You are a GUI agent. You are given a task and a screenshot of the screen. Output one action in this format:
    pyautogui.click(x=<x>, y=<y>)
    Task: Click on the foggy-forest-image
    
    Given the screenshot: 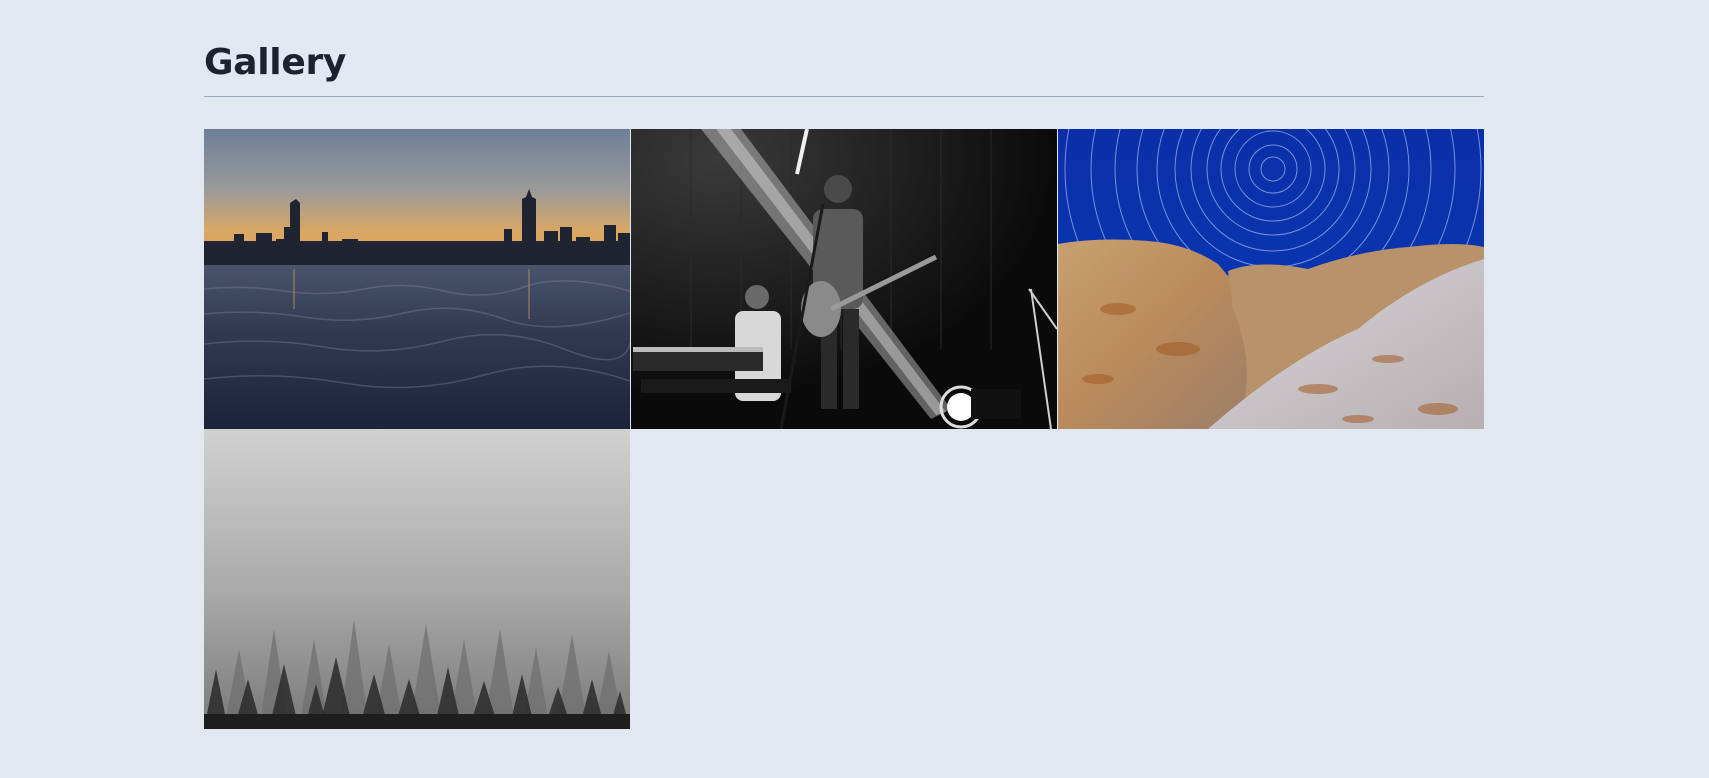 What is the action you would take?
    pyautogui.click(x=417, y=579)
    